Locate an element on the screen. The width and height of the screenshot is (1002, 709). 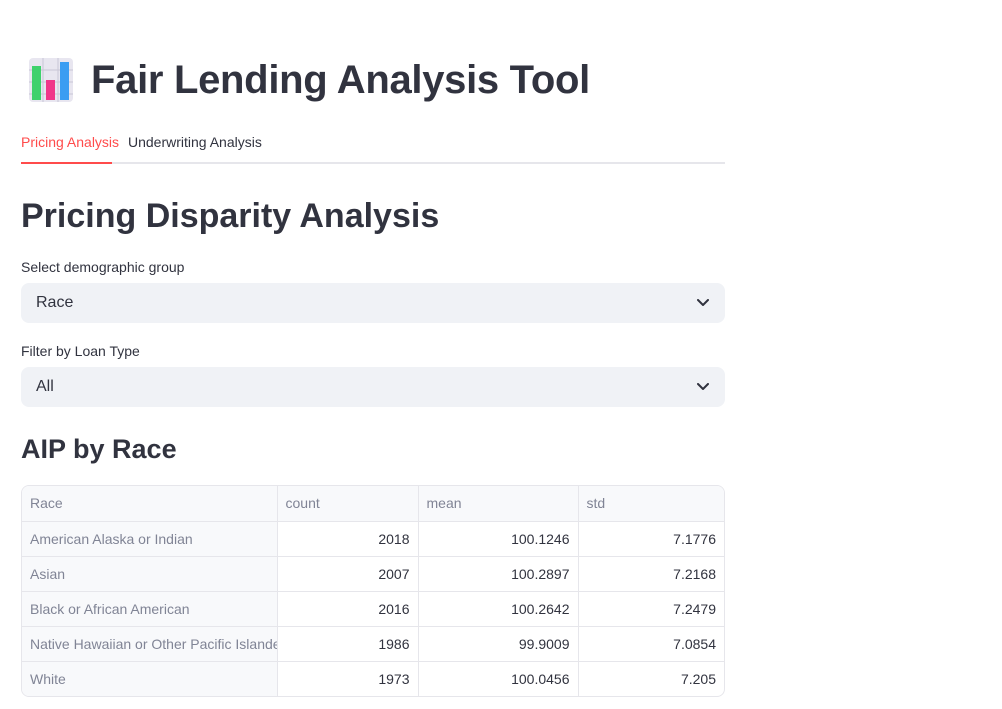
tab-pricing-analysis: Pricing Analysis is located at coordinates (70, 142).